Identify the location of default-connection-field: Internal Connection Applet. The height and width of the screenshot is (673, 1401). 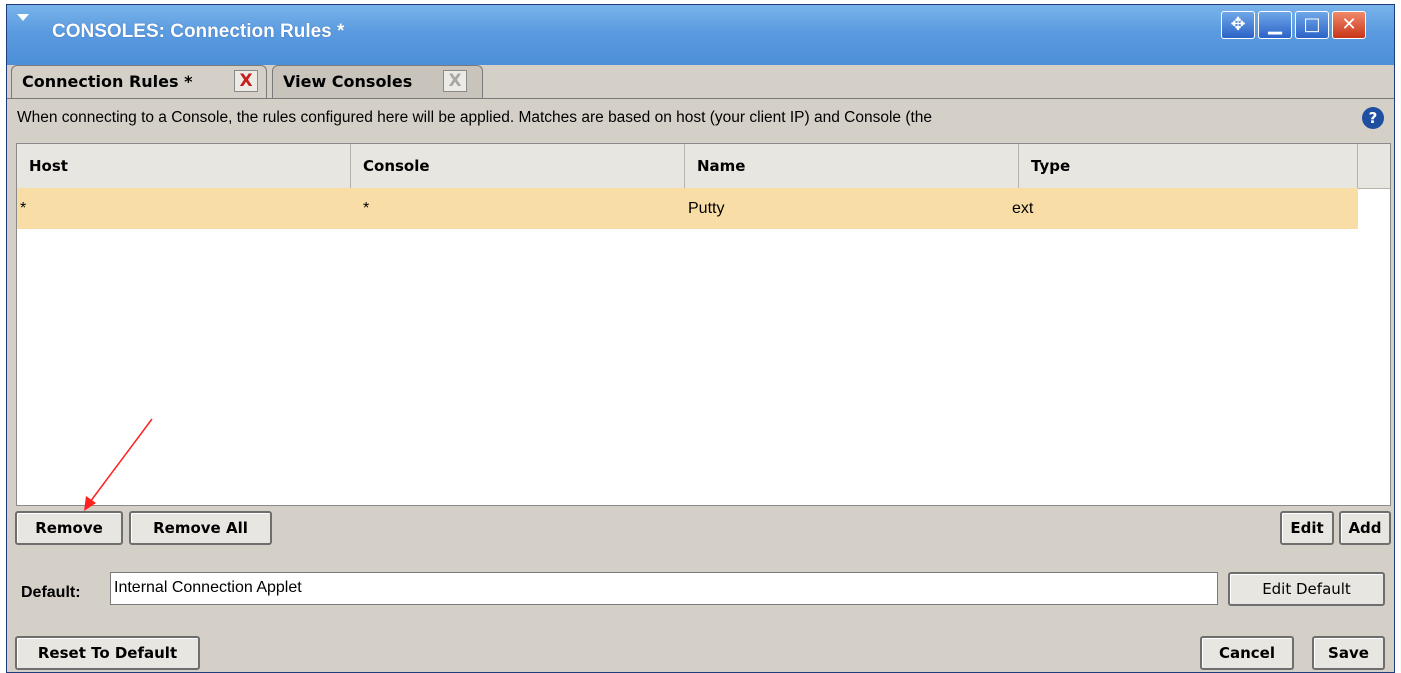
(664, 588).